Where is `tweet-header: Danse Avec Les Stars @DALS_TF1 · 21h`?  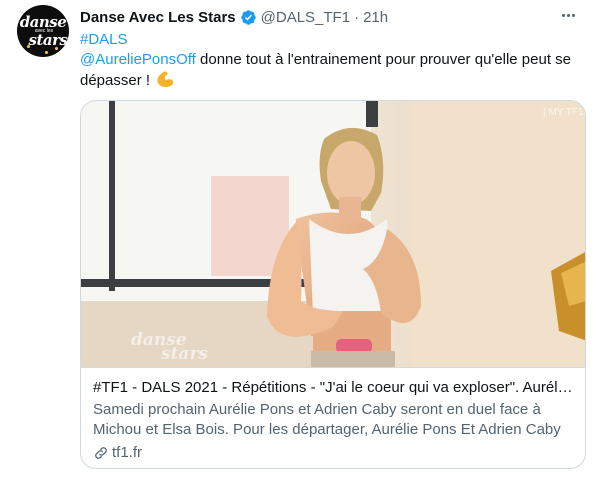
tweet-header: Danse Avec Les Stars @DALS_TF1 · 21h is located at coordinates (234, 17).